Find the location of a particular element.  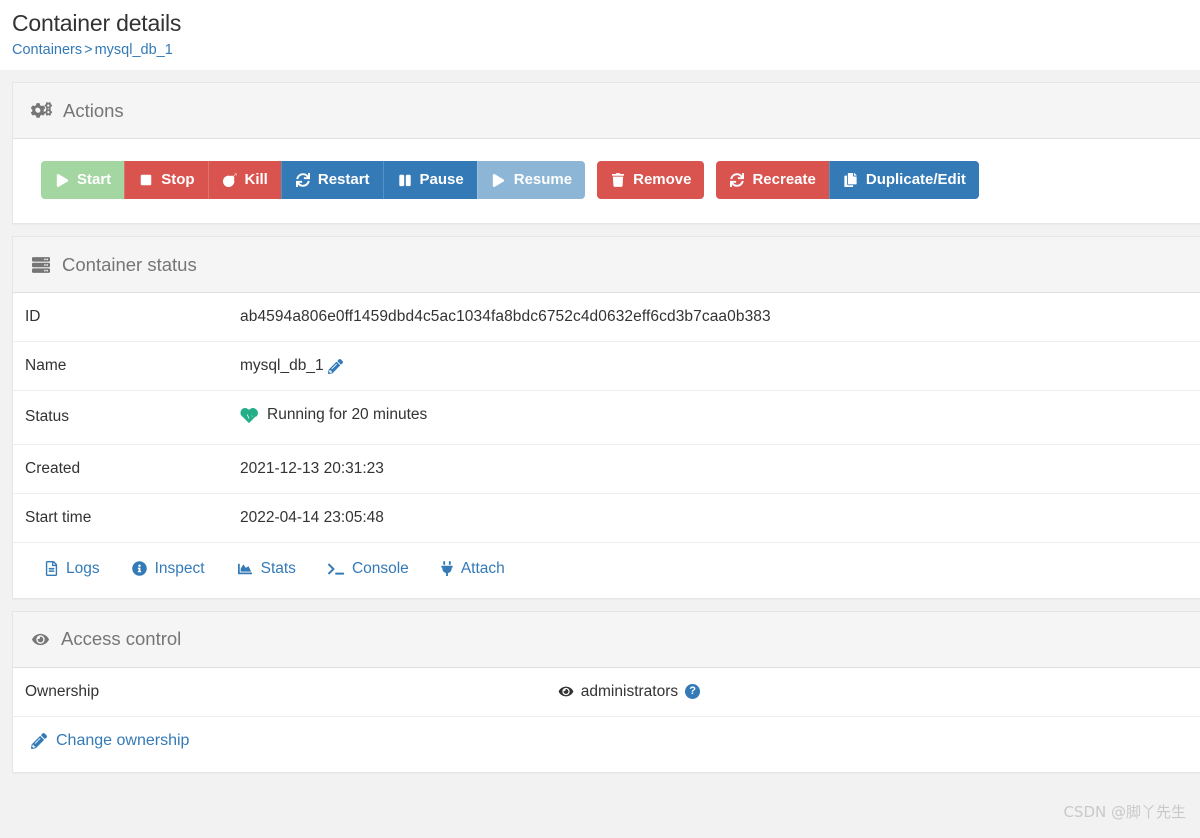

remove-button: Remove is located at coordinates (651, 180).